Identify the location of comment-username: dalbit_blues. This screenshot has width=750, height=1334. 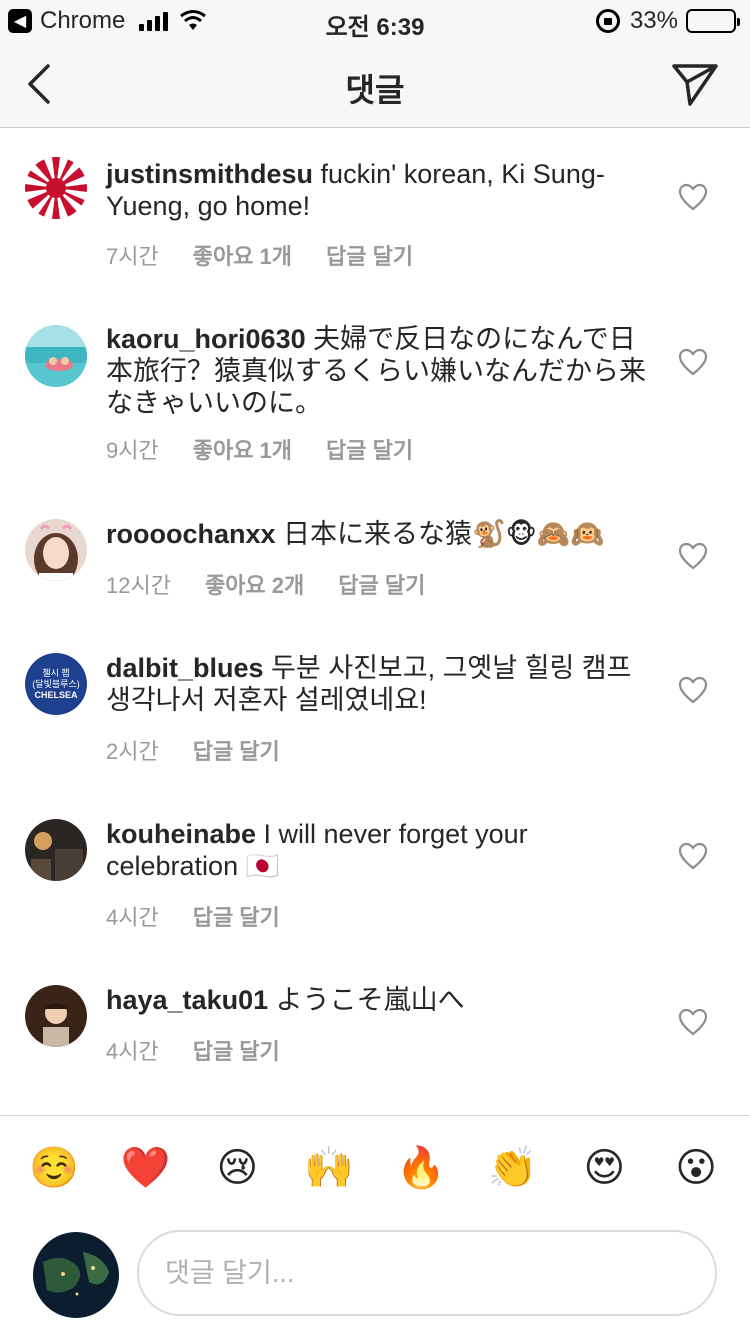
(185, 668).